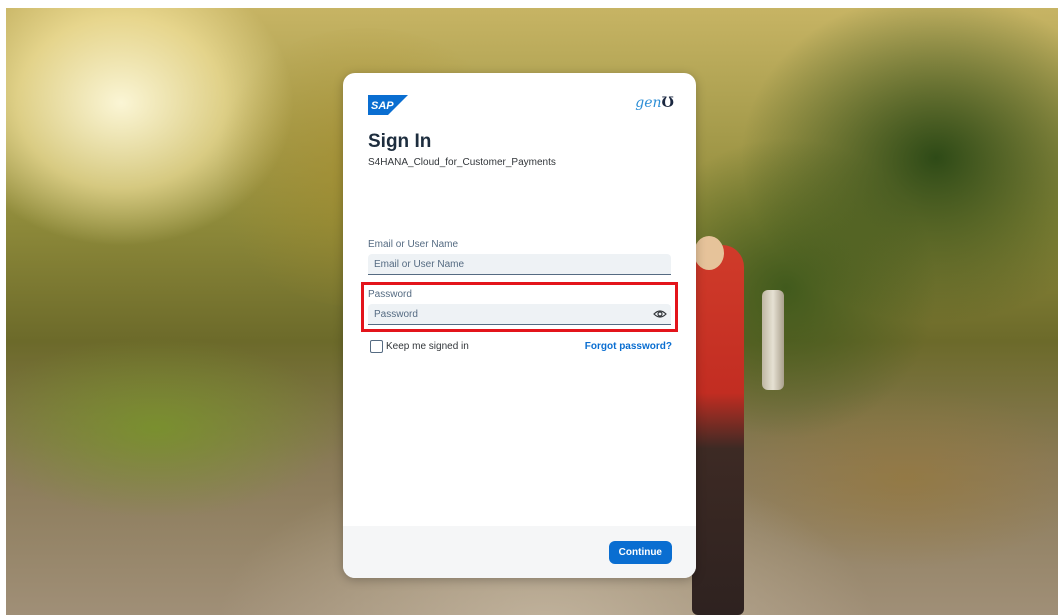  What do you see at coordinates (519, 314) in the screenshot?
I see `password-input` at bounding box center [519, 314].